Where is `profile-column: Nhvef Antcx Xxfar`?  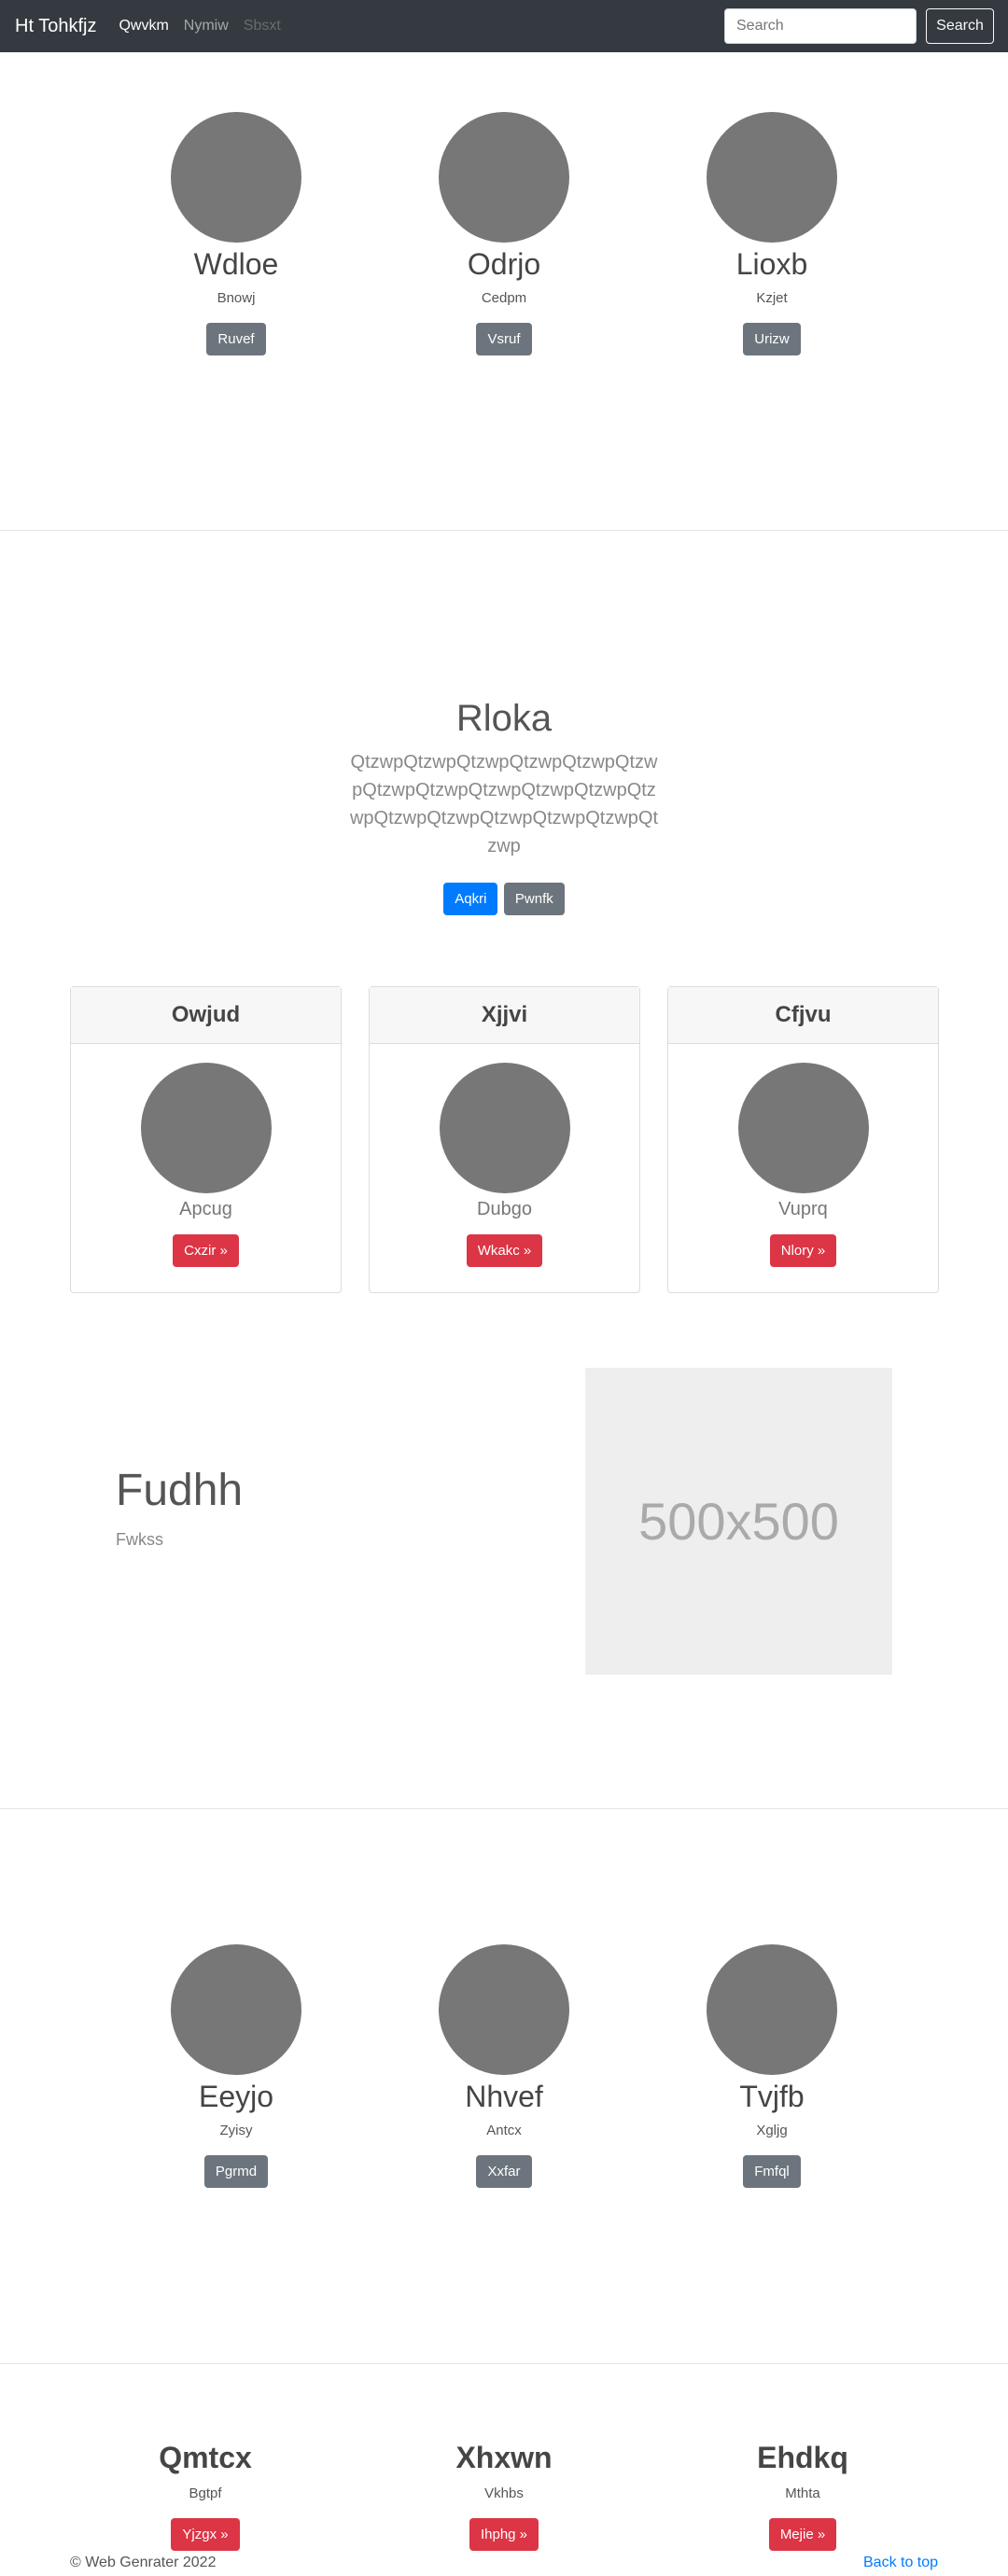 profile-column: Nhvef Antcx Xxfar is located at coordinates (504, 2066).